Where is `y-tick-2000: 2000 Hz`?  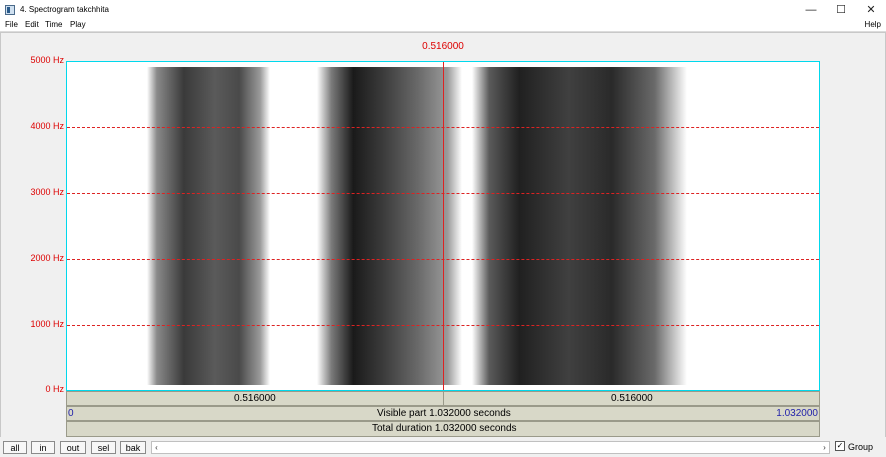 y-tick-2000: 2000 Hz is located at coordinates (47, 258).